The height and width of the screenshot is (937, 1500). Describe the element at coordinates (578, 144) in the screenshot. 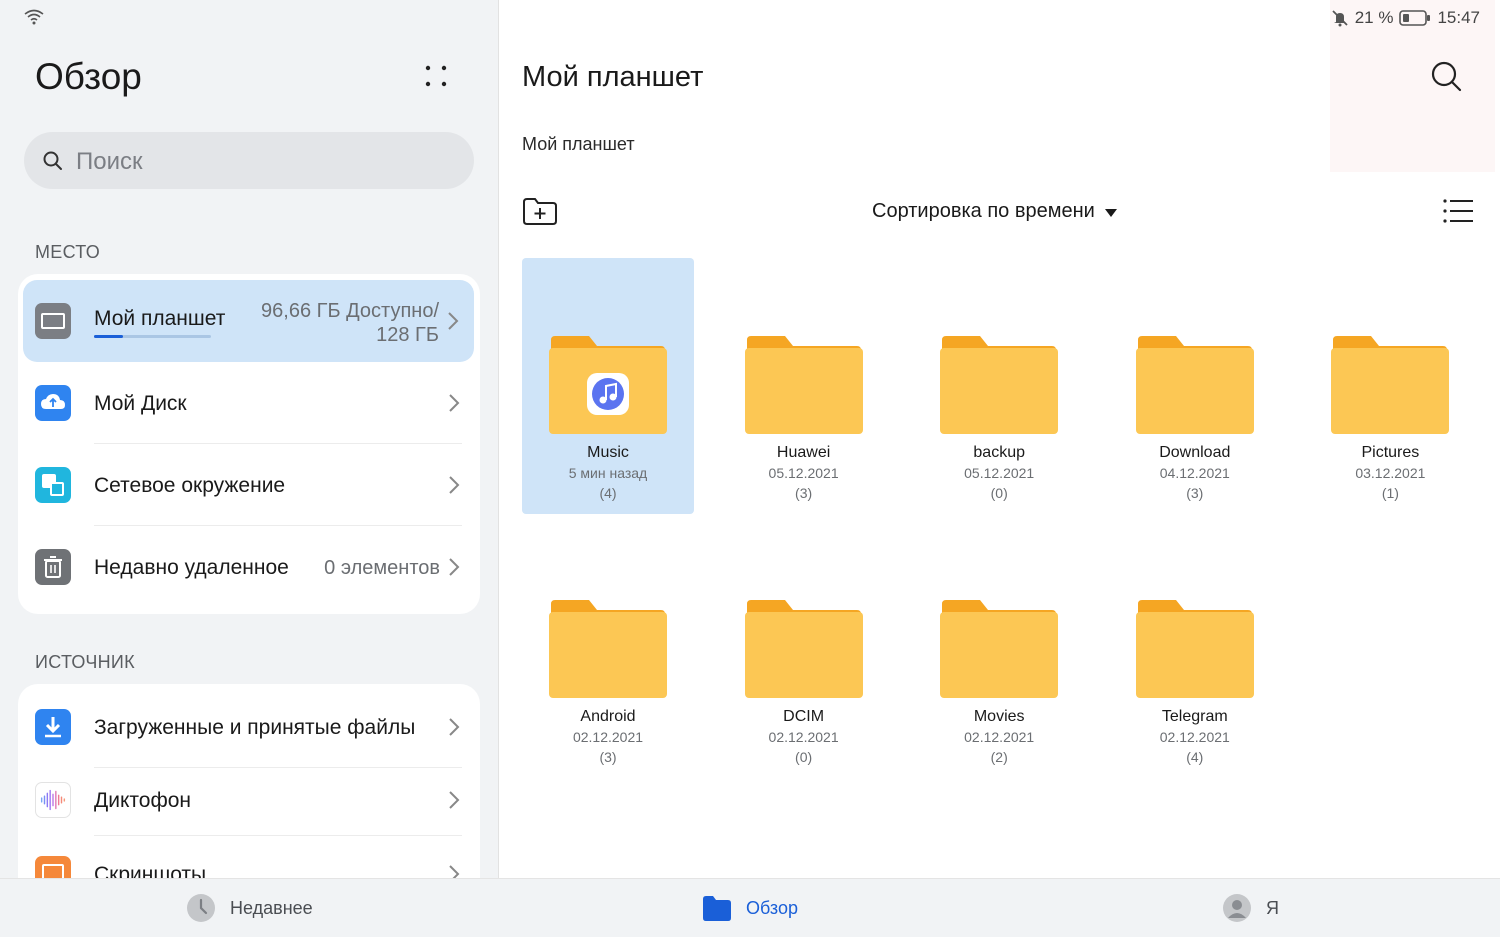

I see `breadcrumb: Мой планшет` at that location.